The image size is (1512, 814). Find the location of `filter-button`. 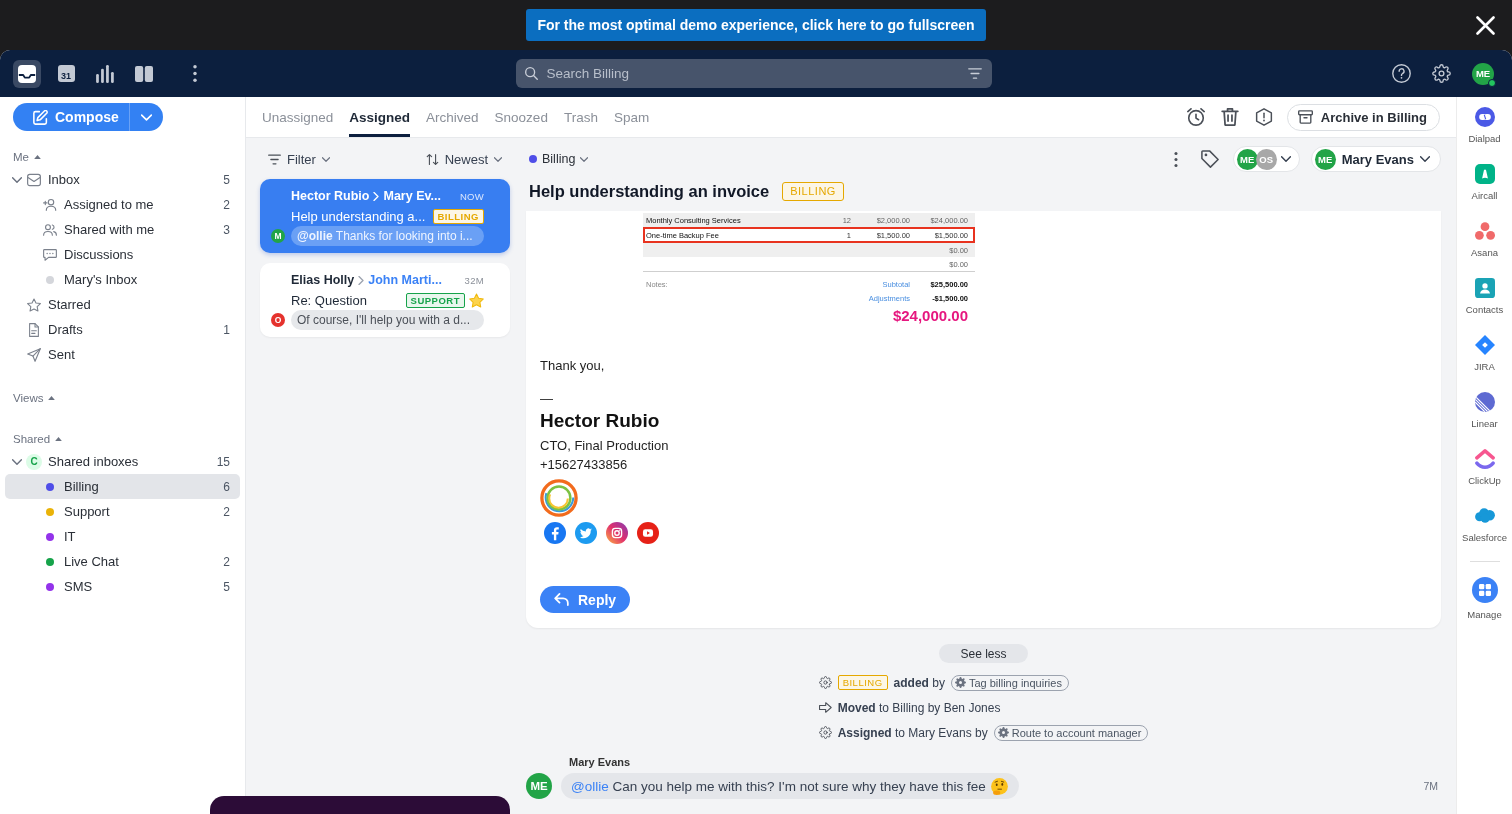

filter-button is located at coordinates (974, 73).